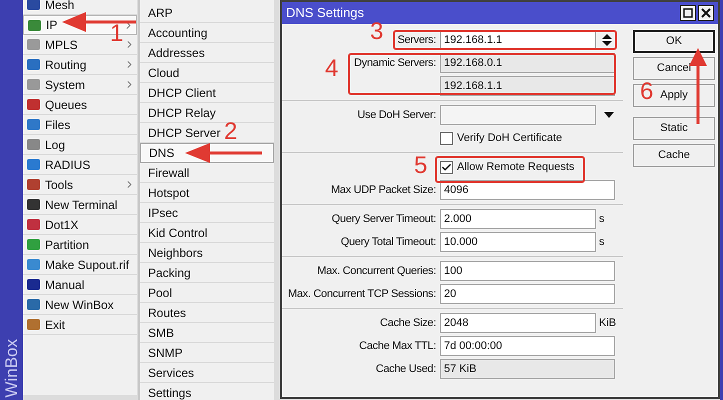 This screenshot has width=723, height=400. Describe the element at coordinates (207, 13) in the screenshot. I see `submenu-item: ARP` at that location.